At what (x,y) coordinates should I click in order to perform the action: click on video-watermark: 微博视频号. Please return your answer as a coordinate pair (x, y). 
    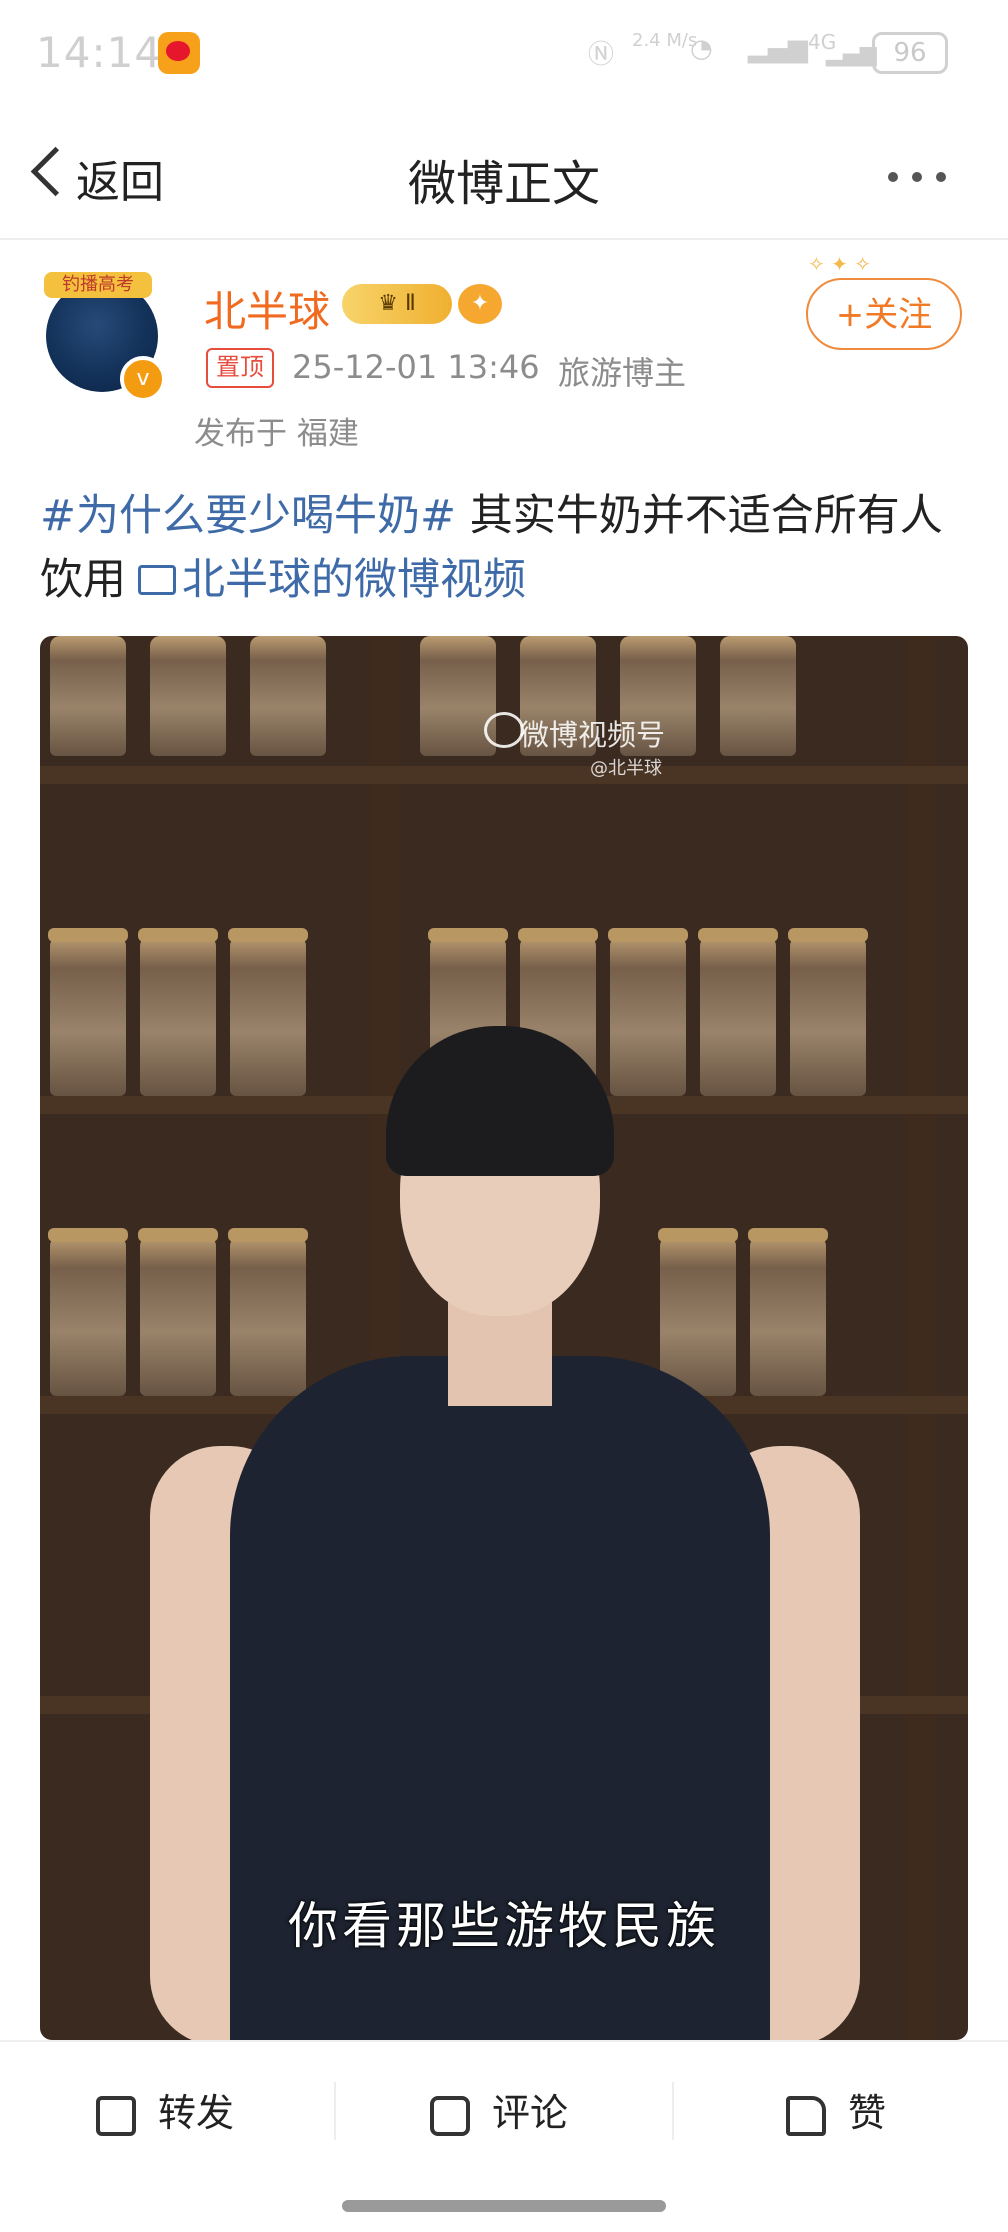
    Looking at the image, I should click on (593, 735).